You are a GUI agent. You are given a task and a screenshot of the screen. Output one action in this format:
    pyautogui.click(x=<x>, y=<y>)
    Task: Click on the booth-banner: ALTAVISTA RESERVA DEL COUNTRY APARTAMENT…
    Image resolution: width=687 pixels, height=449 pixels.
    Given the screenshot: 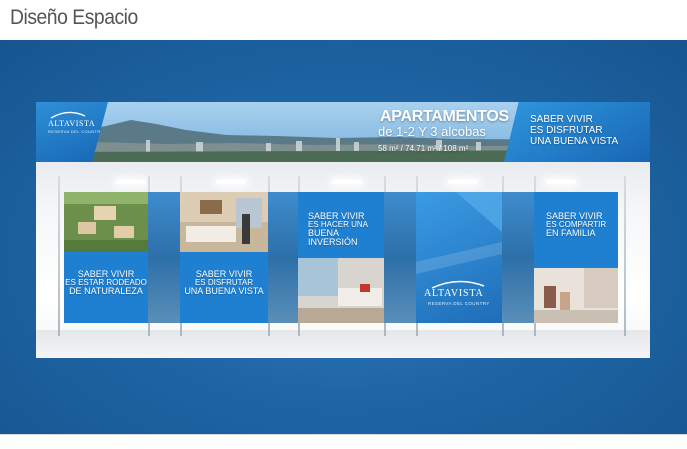 What is the action you would take?
    pyautogui.click(x=343, y=132)
    